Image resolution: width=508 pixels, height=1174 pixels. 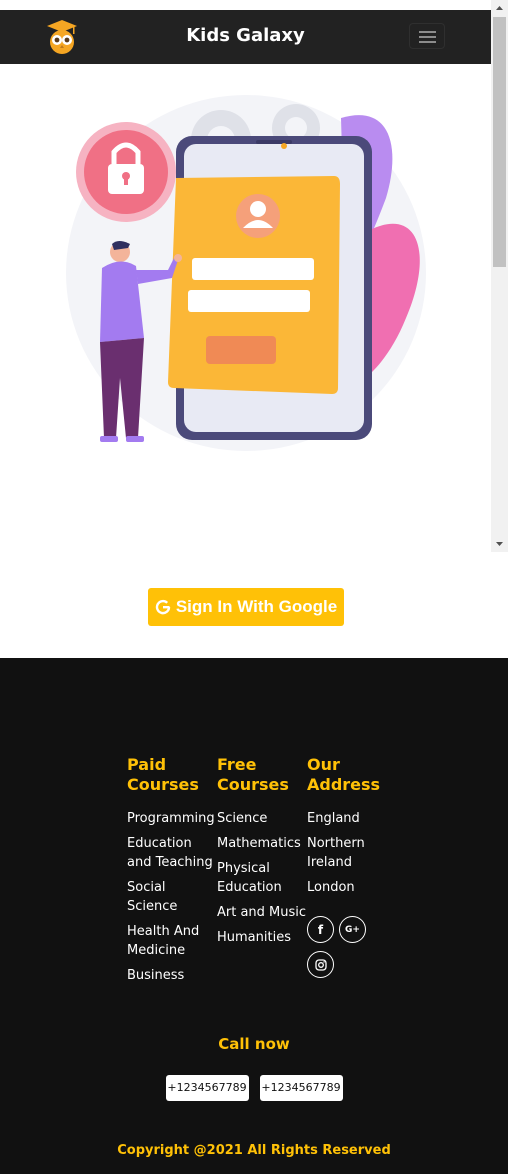 I want to click on copyright-text: Copyright @2021 All Rights Reserved, so click(x=254, y=1150).